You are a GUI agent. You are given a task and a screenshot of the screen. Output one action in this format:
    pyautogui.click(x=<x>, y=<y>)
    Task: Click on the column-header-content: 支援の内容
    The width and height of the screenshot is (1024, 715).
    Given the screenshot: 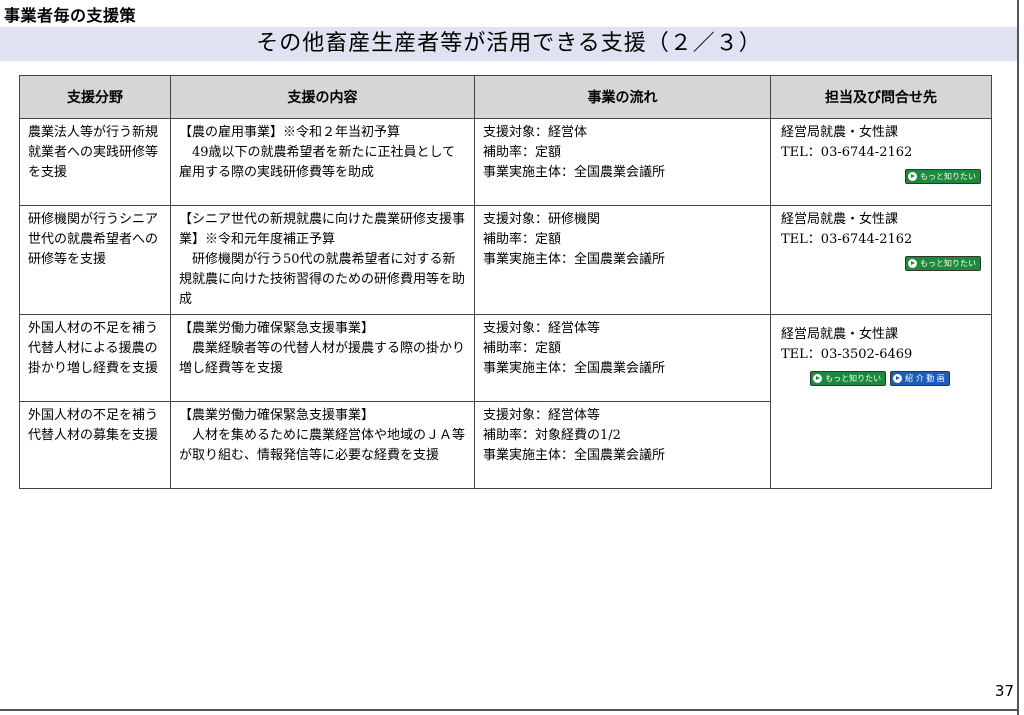 What is the action you would take?
    pyautogui.click(x=322, y=97)
    